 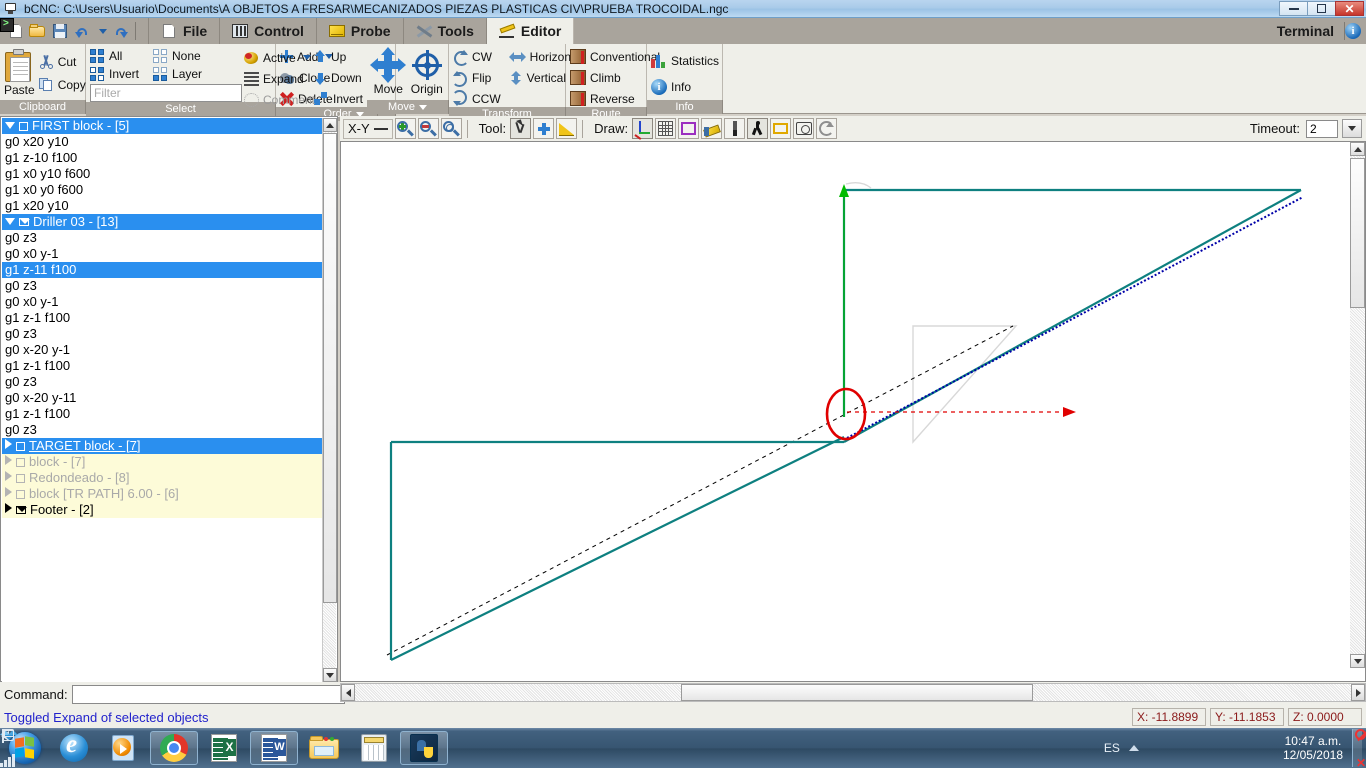 What do you see at coordinates (330, 125) in the screenshot?
I see `scroll-up-button` at bounding box center [330, 125].